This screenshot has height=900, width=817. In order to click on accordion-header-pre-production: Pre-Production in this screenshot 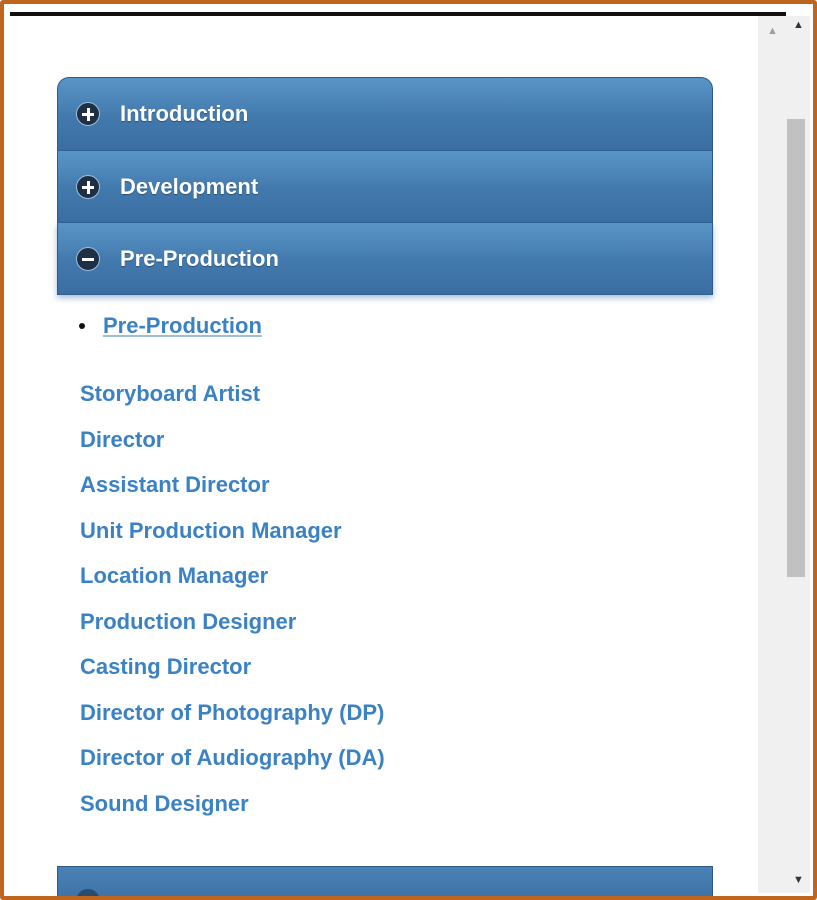, I will do `click(385, 259)`.